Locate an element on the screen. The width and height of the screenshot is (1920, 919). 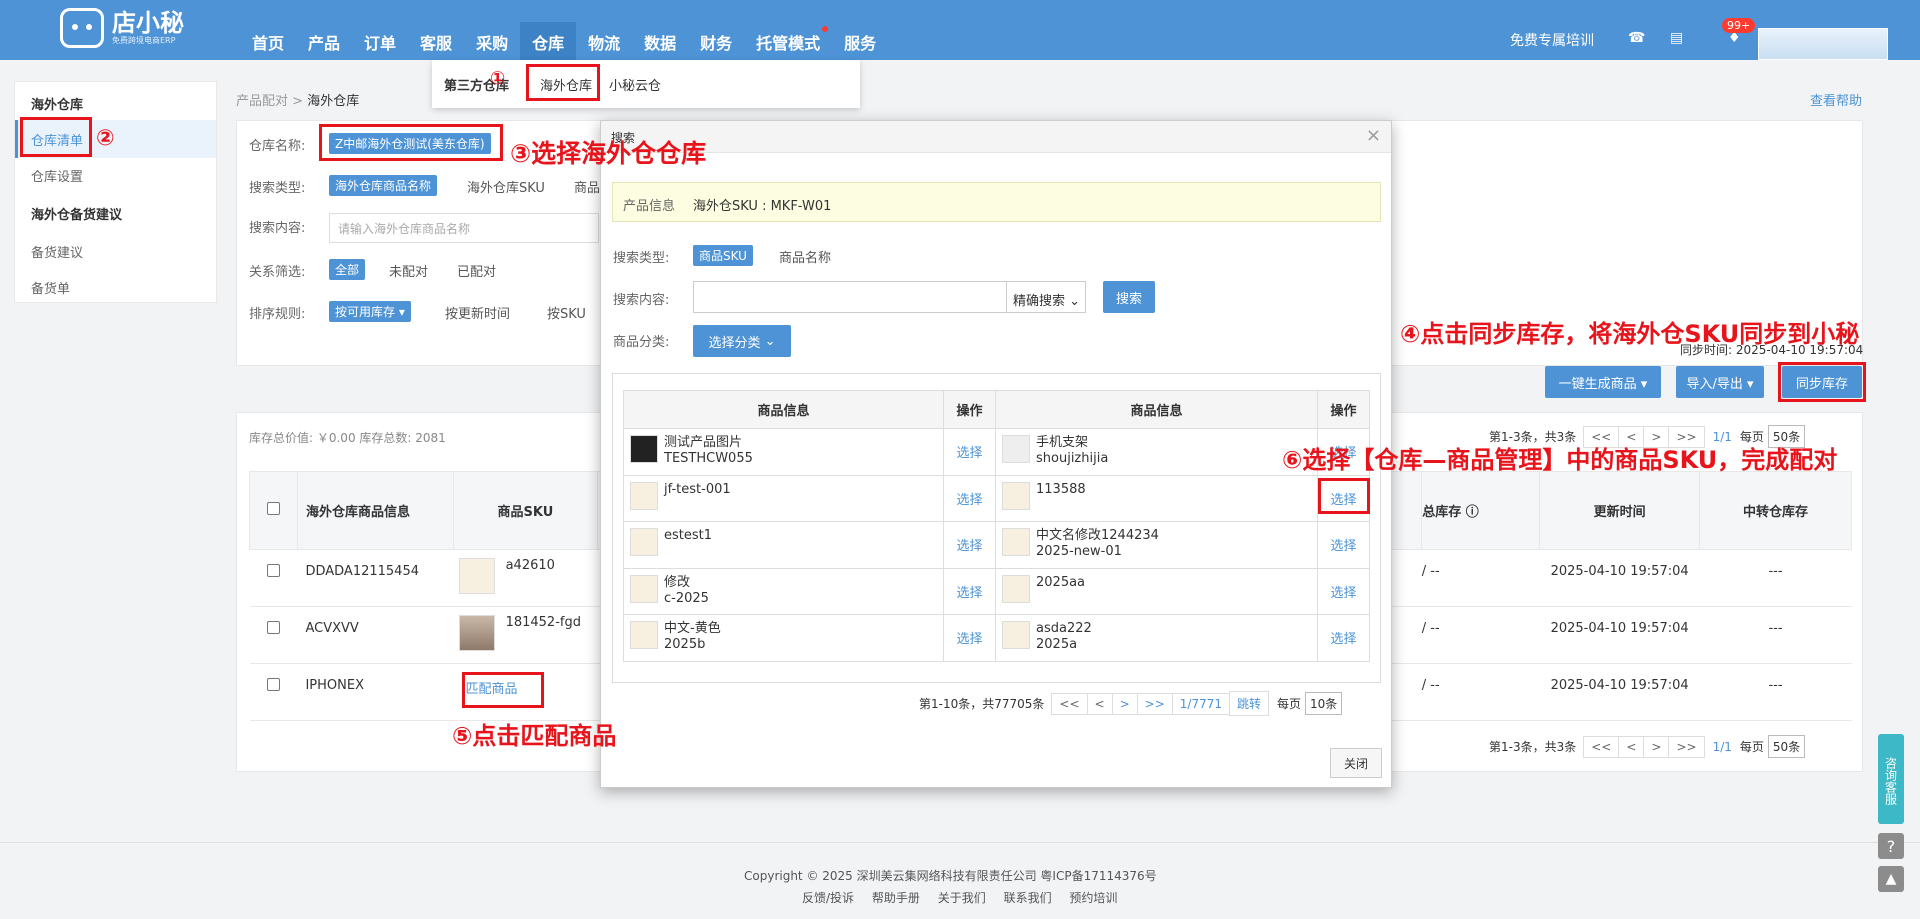
search-type-product: 商品 is located at coordinates (587, 186).